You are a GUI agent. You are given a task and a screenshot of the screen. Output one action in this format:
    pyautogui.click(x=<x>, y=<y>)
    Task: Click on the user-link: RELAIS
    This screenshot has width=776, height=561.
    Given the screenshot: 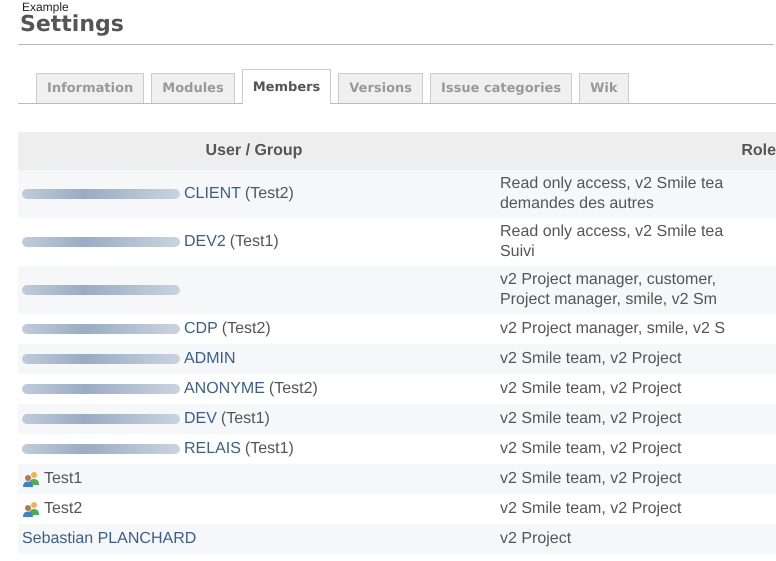 What is the action you would take?
    pyautogui.click(x=212, y=449)
    